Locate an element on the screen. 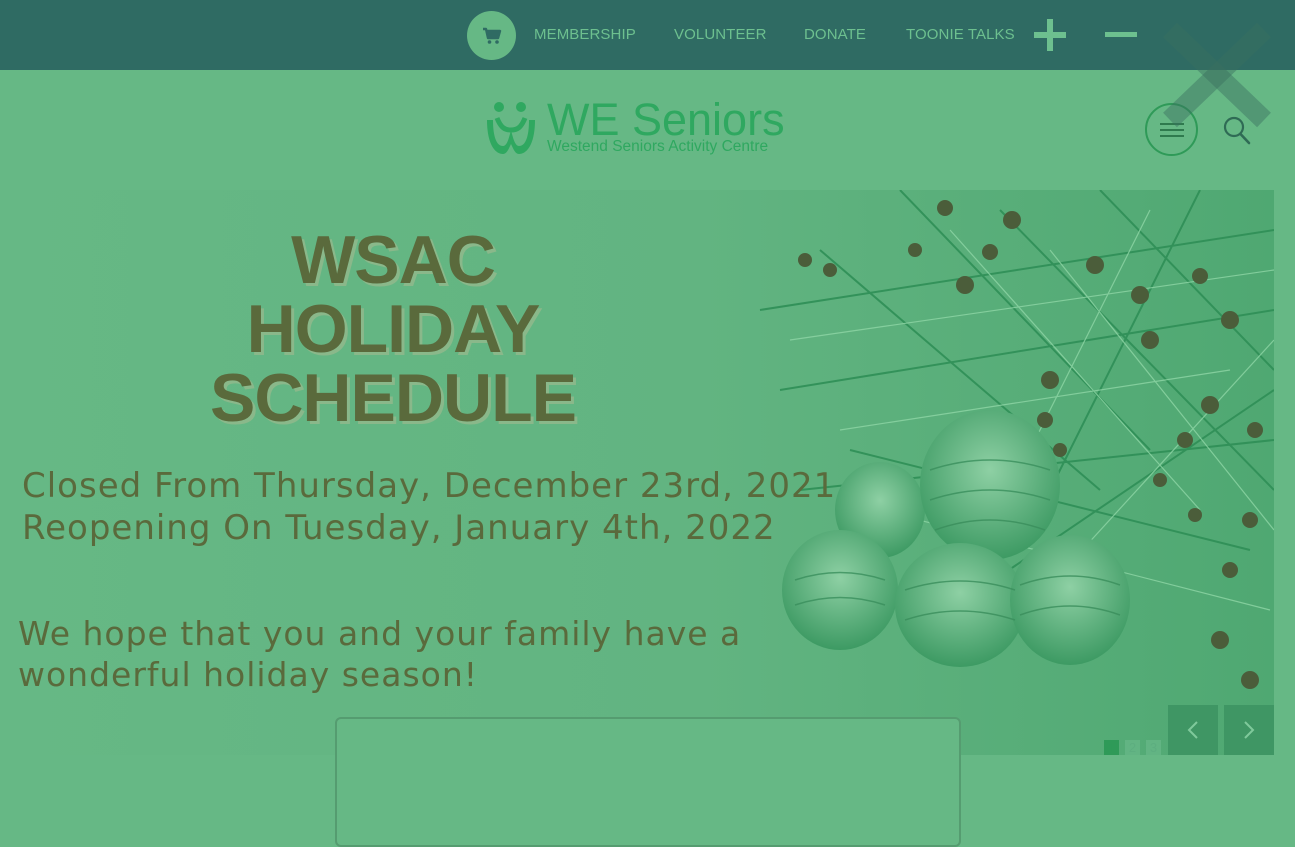 The height and width of the screenshot is (847, 1295). minus-icon is located at coordinates (1121, 34).